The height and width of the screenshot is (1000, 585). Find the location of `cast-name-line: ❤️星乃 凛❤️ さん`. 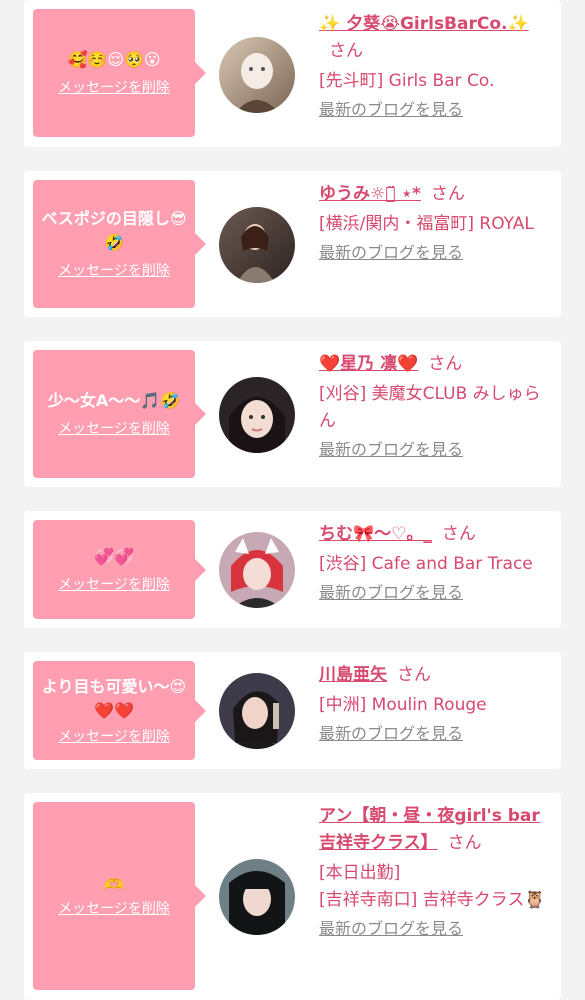

cast-name-line: ❤️星乃 凛❤️ さん is located at coordinates (437, 364).